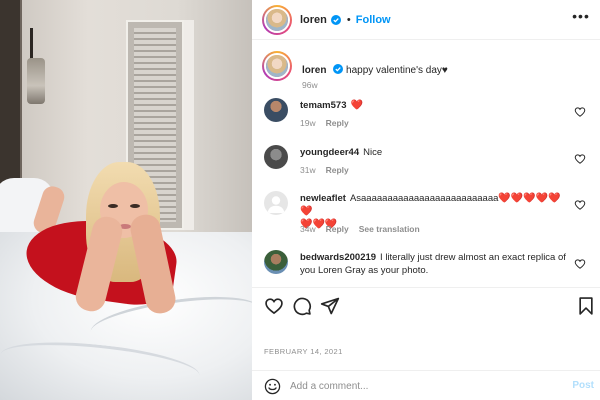 This screenshot has height=400, width=600. What do you see at coordinates (308, 170) in the screenshot?
I see `comment-time: 31w` at bounding box center [308, 170].